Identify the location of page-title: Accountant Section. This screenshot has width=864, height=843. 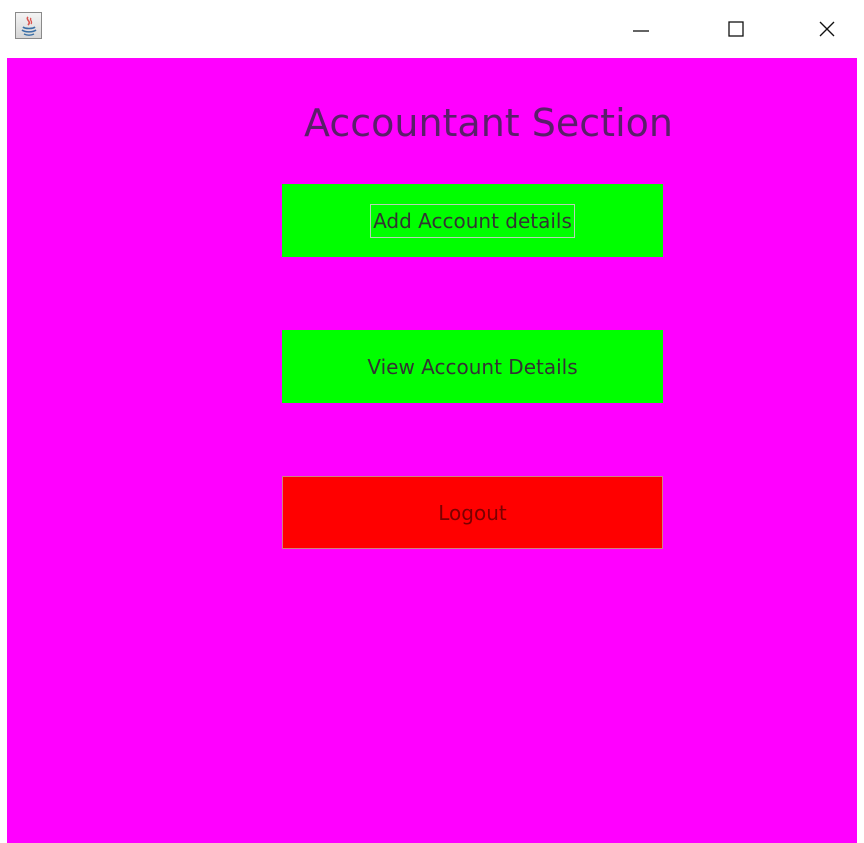
(488, 123).